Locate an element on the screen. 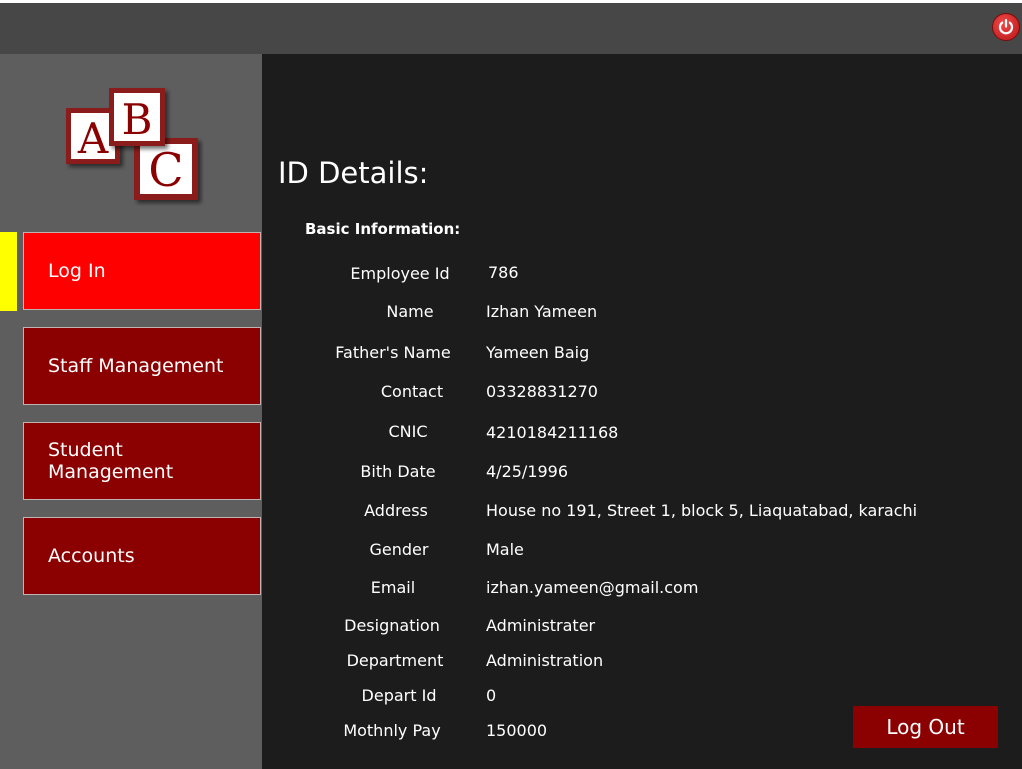  employee-id-value: 786 is located at coordinates (503, 272).